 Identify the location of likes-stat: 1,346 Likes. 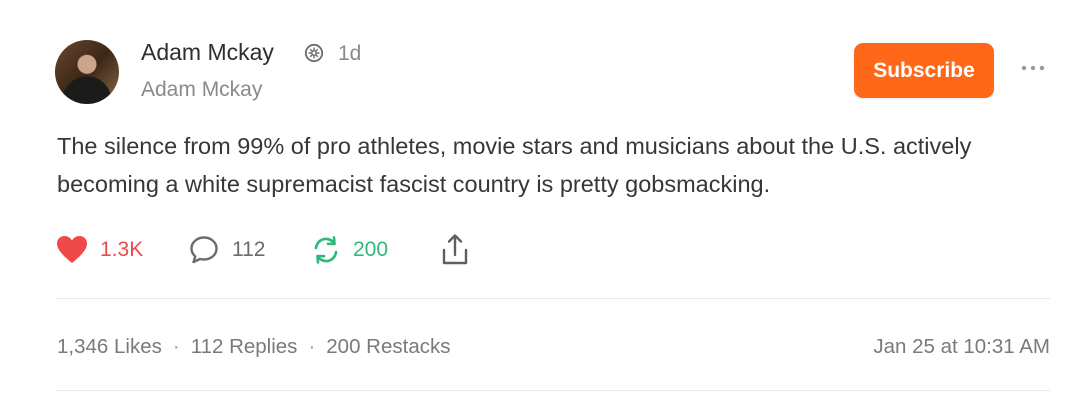
(109, 347).